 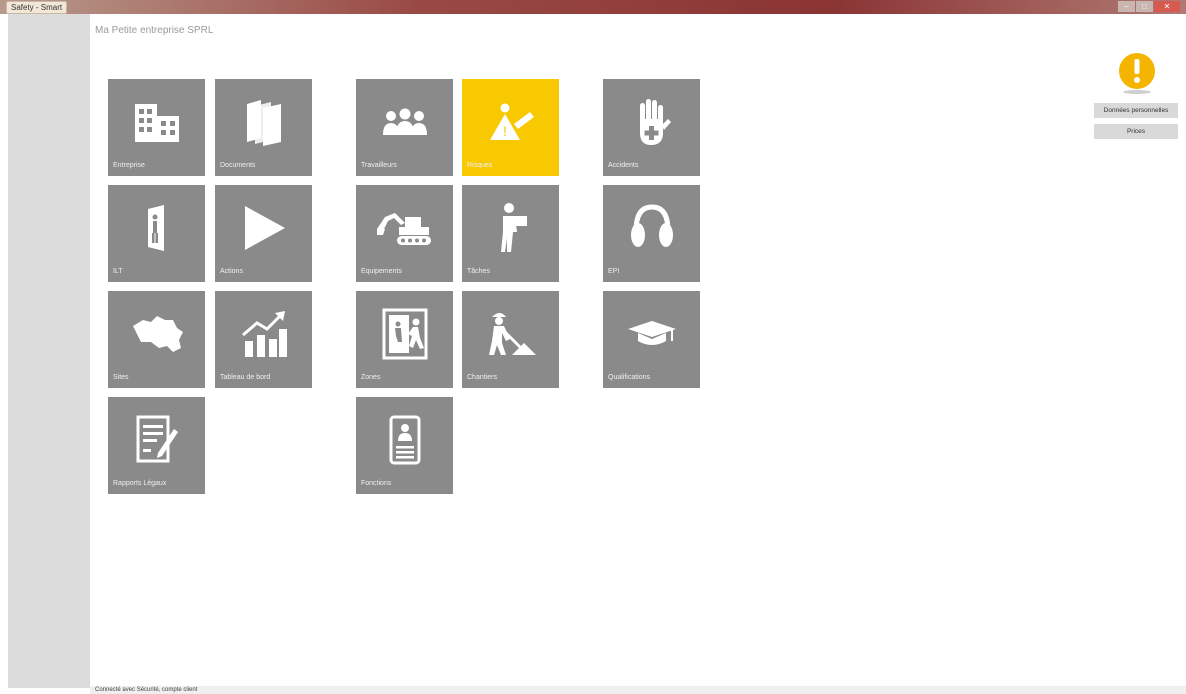 I want to click on tile-ilt: ILT, so click(x=156, y=233).